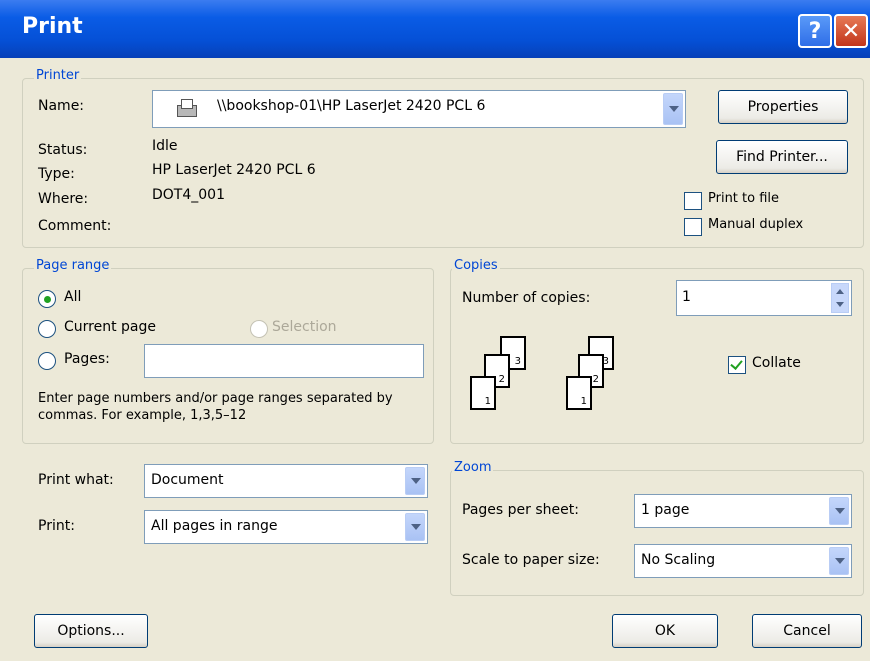 This screenshot has width=870, height=661. I want to click on page-number: 3, so click(517, 361).